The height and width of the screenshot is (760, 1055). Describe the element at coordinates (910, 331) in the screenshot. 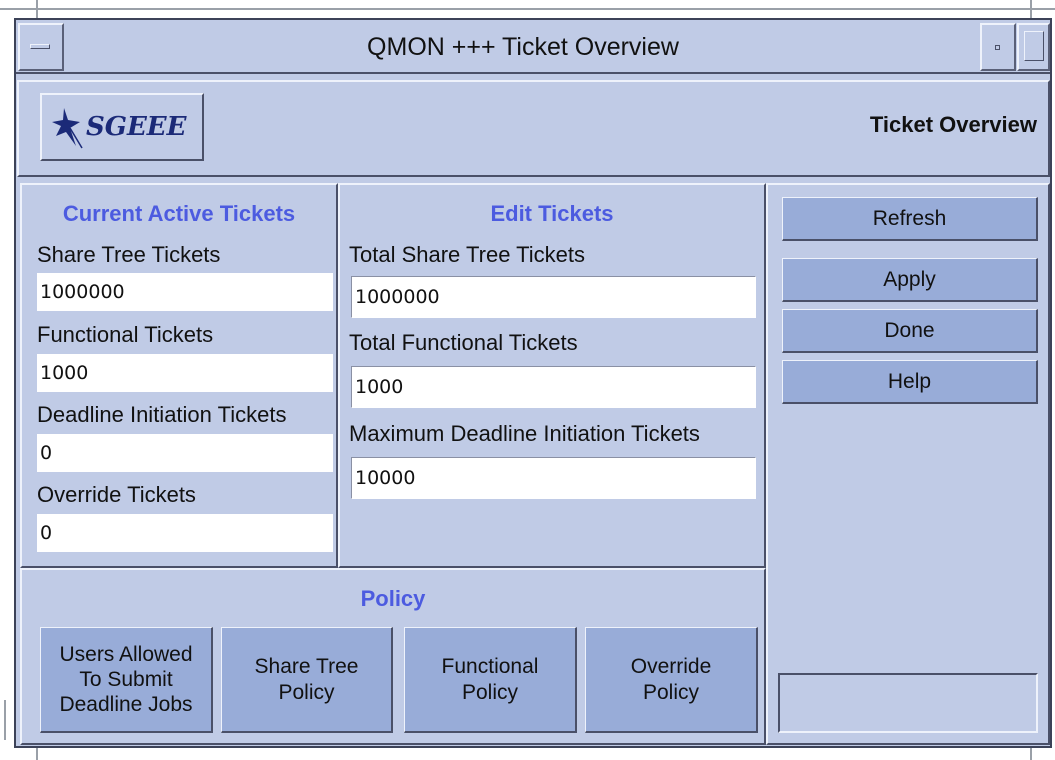

I see `done-button: Done` at that location.